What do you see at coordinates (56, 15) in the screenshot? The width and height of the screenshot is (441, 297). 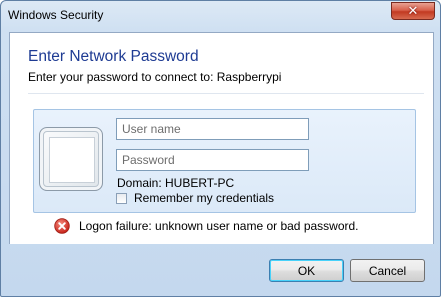 I see `window-title: Windows Security` at bounding box center [56, 15].